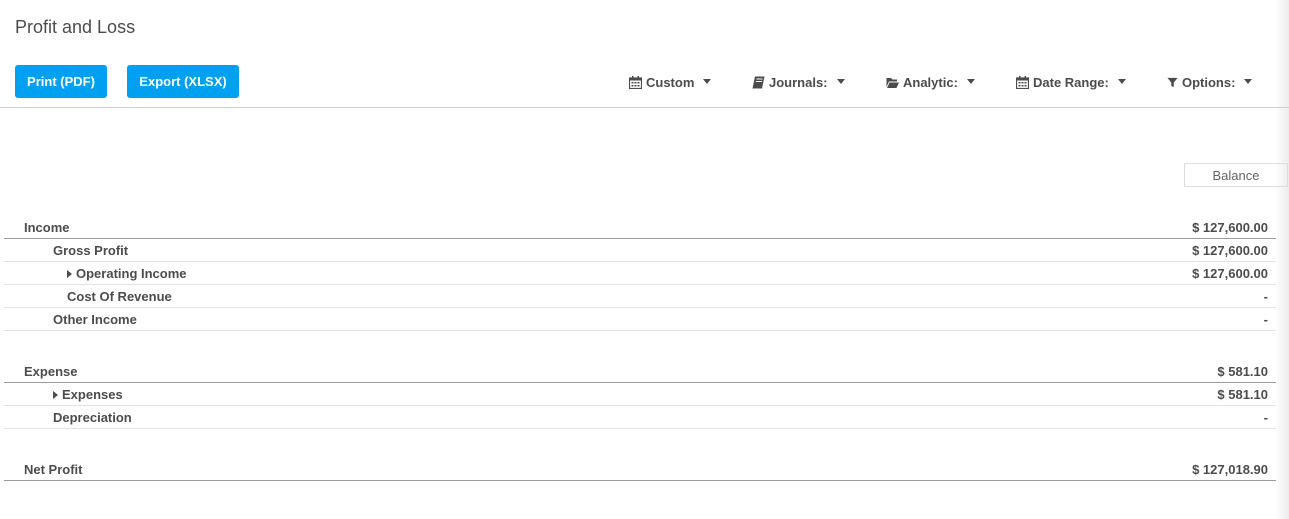  What do you see at coordinates (183, 81) in the screenshot?
I see `export-xlsx-button: Export (XLSX)` at bounding box center [183, 81].